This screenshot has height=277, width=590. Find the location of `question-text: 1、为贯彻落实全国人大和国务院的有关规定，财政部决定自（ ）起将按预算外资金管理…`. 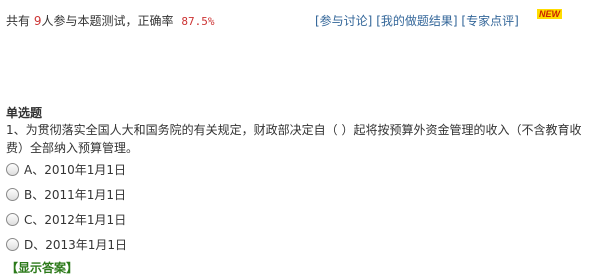

question-text: 1、为贯彻落实全国人大和国务院的有关规定，财政部决定自（ ）起将按预算外资金管理… is located at coordinates (294, 139).